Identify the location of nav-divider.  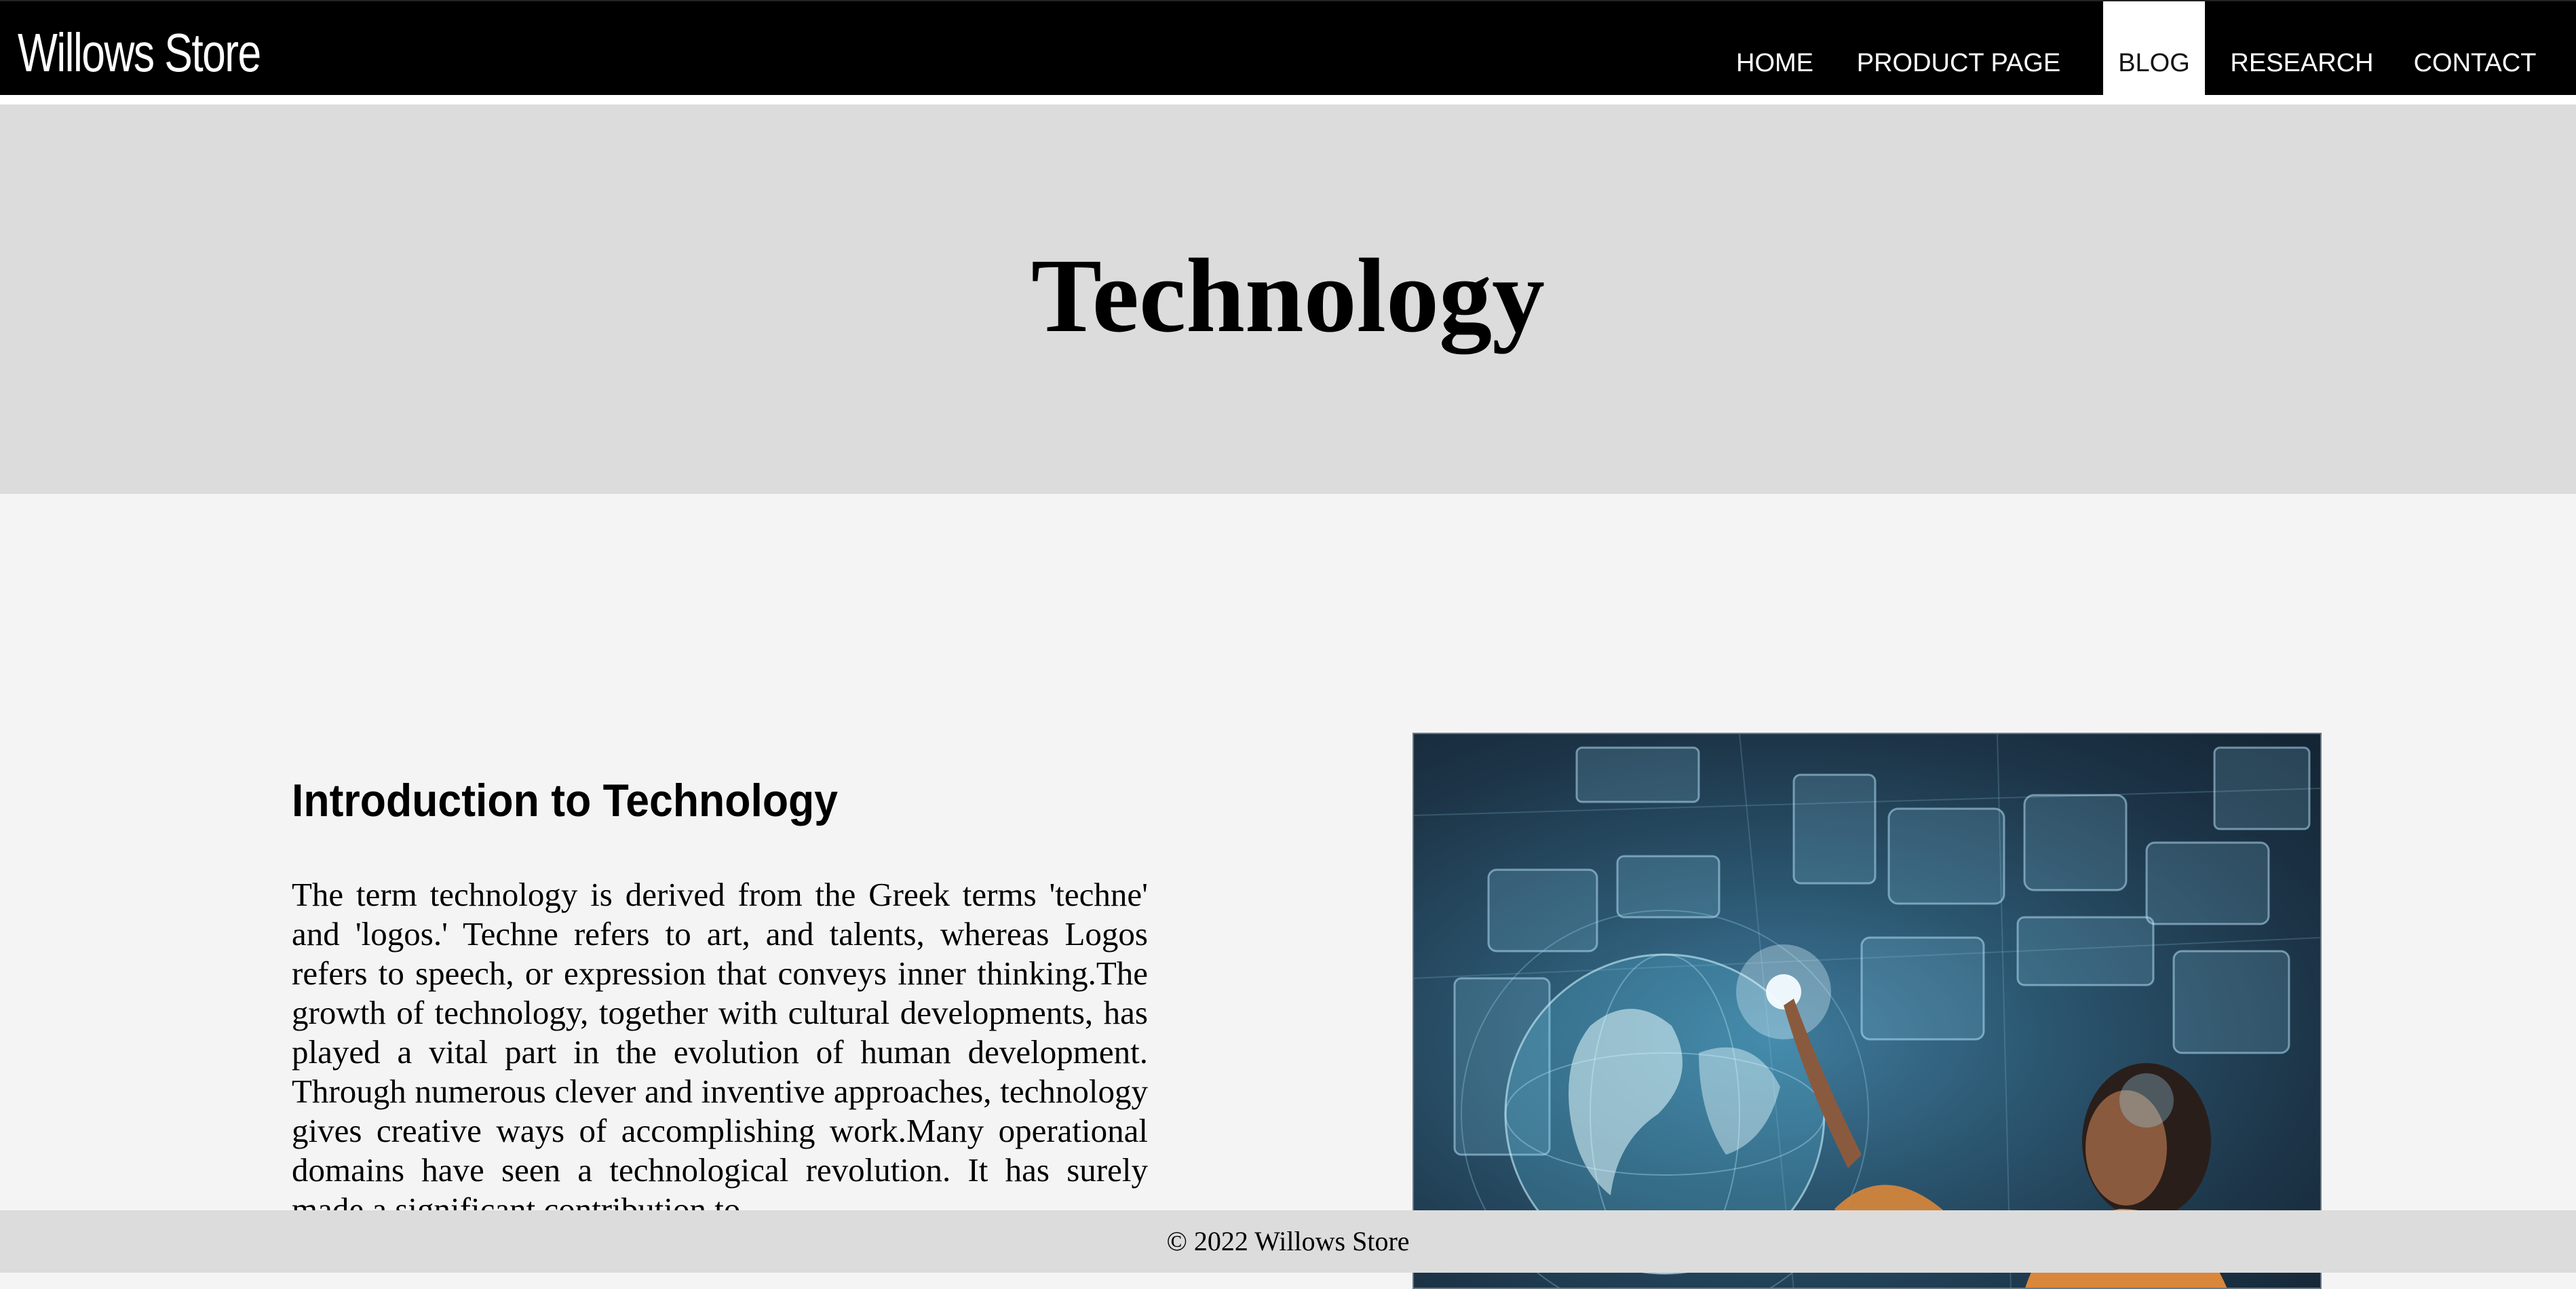
(1288, 99).